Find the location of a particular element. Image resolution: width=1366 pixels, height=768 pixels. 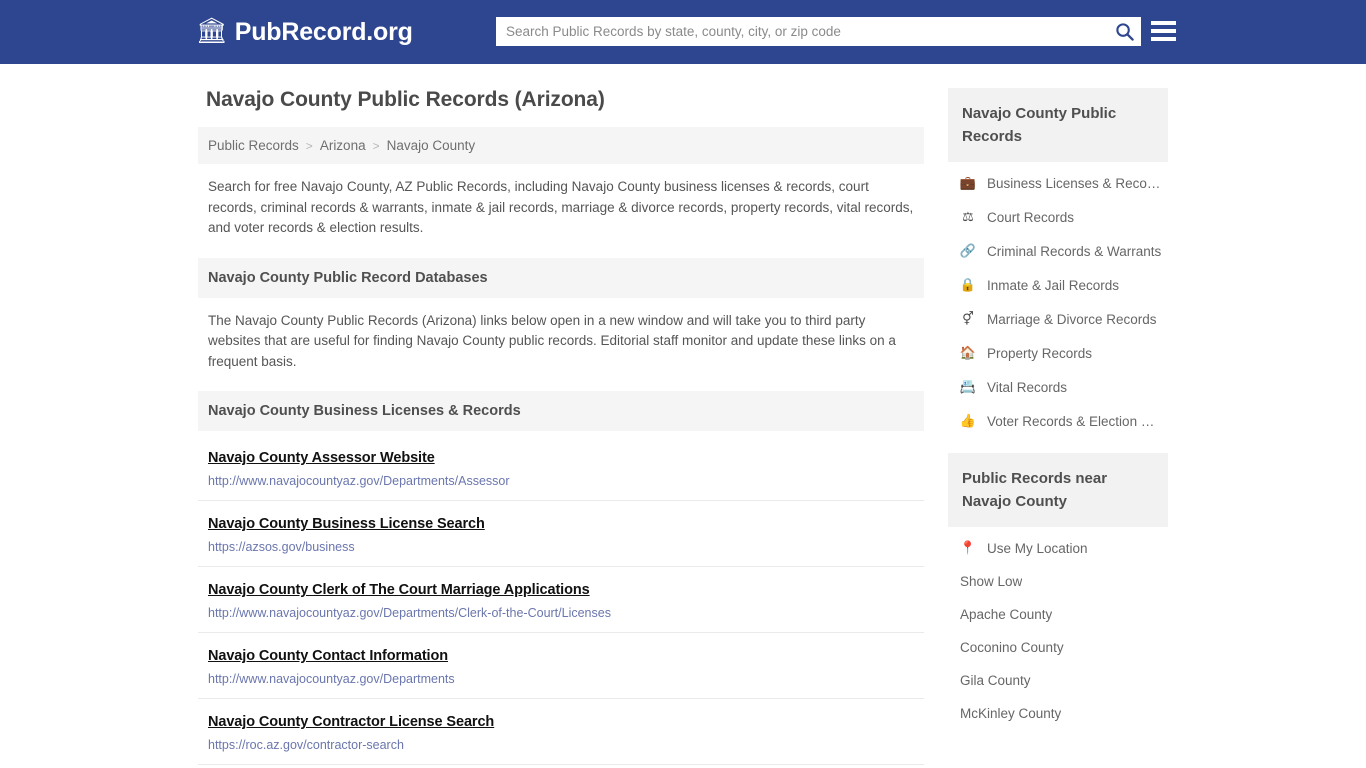

site-logo: 🏛 PubRecord.org is located at coordinates (304, 32).